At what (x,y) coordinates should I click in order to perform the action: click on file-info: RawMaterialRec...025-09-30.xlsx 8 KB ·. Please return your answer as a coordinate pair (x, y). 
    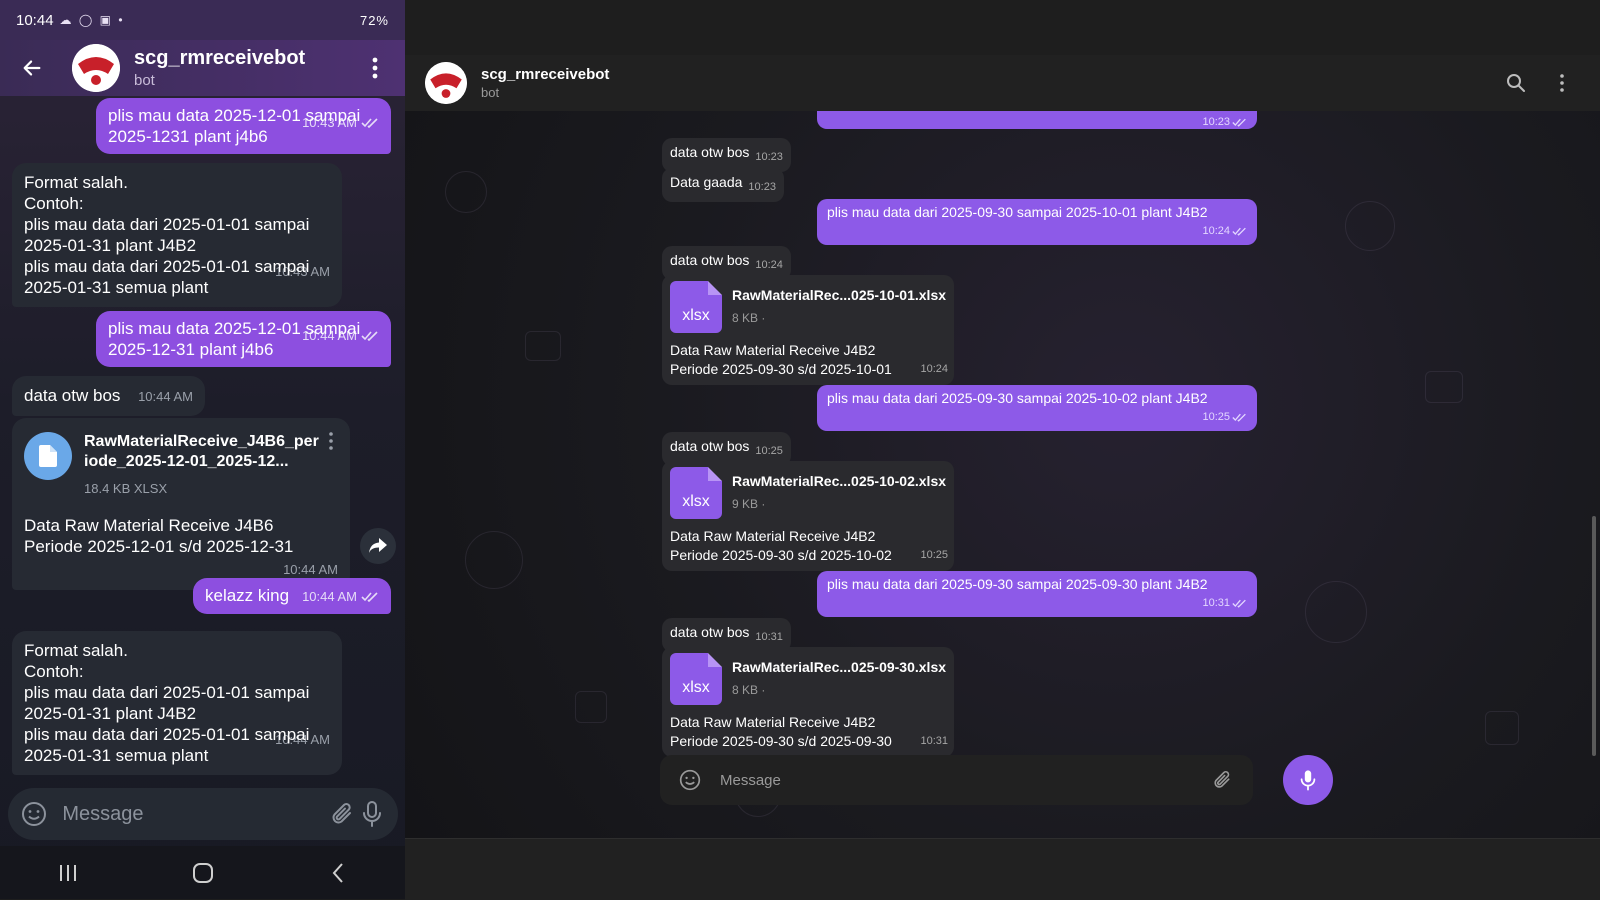
    Looking at the image, I should click on (839, 679).